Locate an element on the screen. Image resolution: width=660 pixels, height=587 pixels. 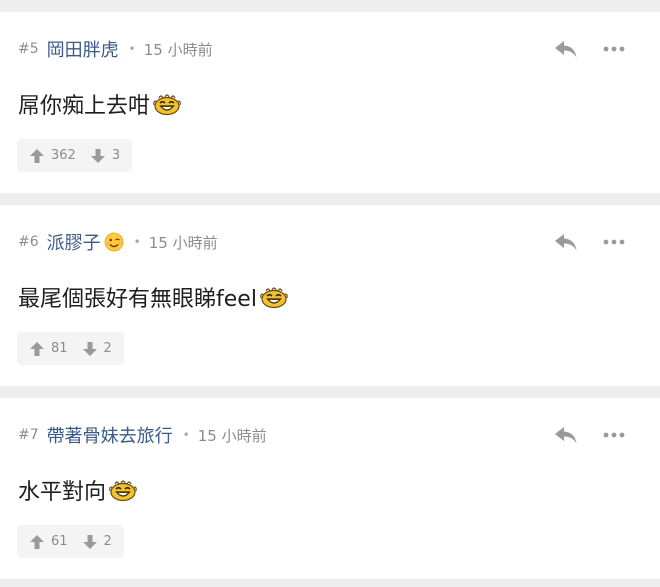
username-link: 帶著骨妹去旅行 is located at coordinates (110, 435).